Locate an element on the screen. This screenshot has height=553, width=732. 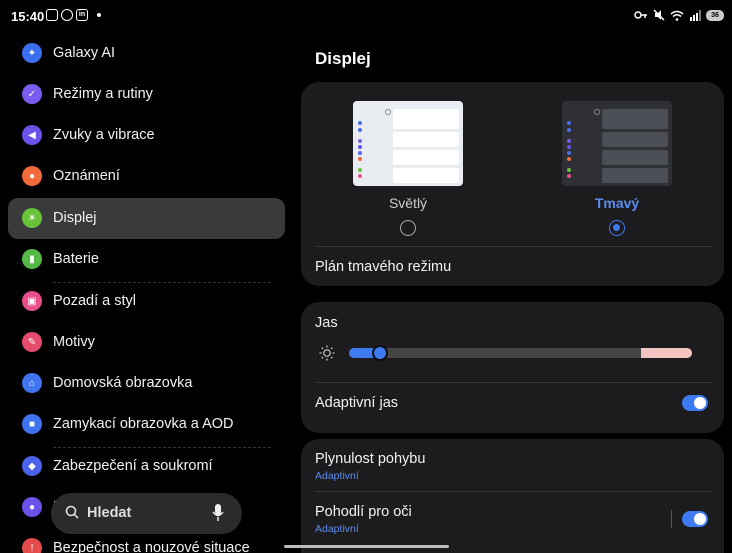
extra-brightness-zone is located at coordinates (666, 353).